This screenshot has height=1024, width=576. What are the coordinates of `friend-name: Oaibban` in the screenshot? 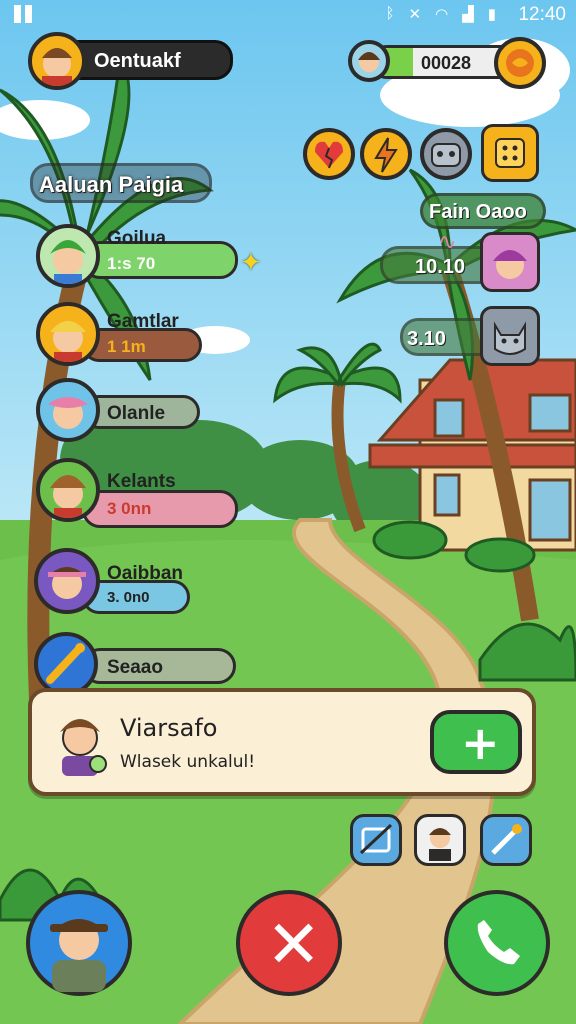 It's located at (145, 573).